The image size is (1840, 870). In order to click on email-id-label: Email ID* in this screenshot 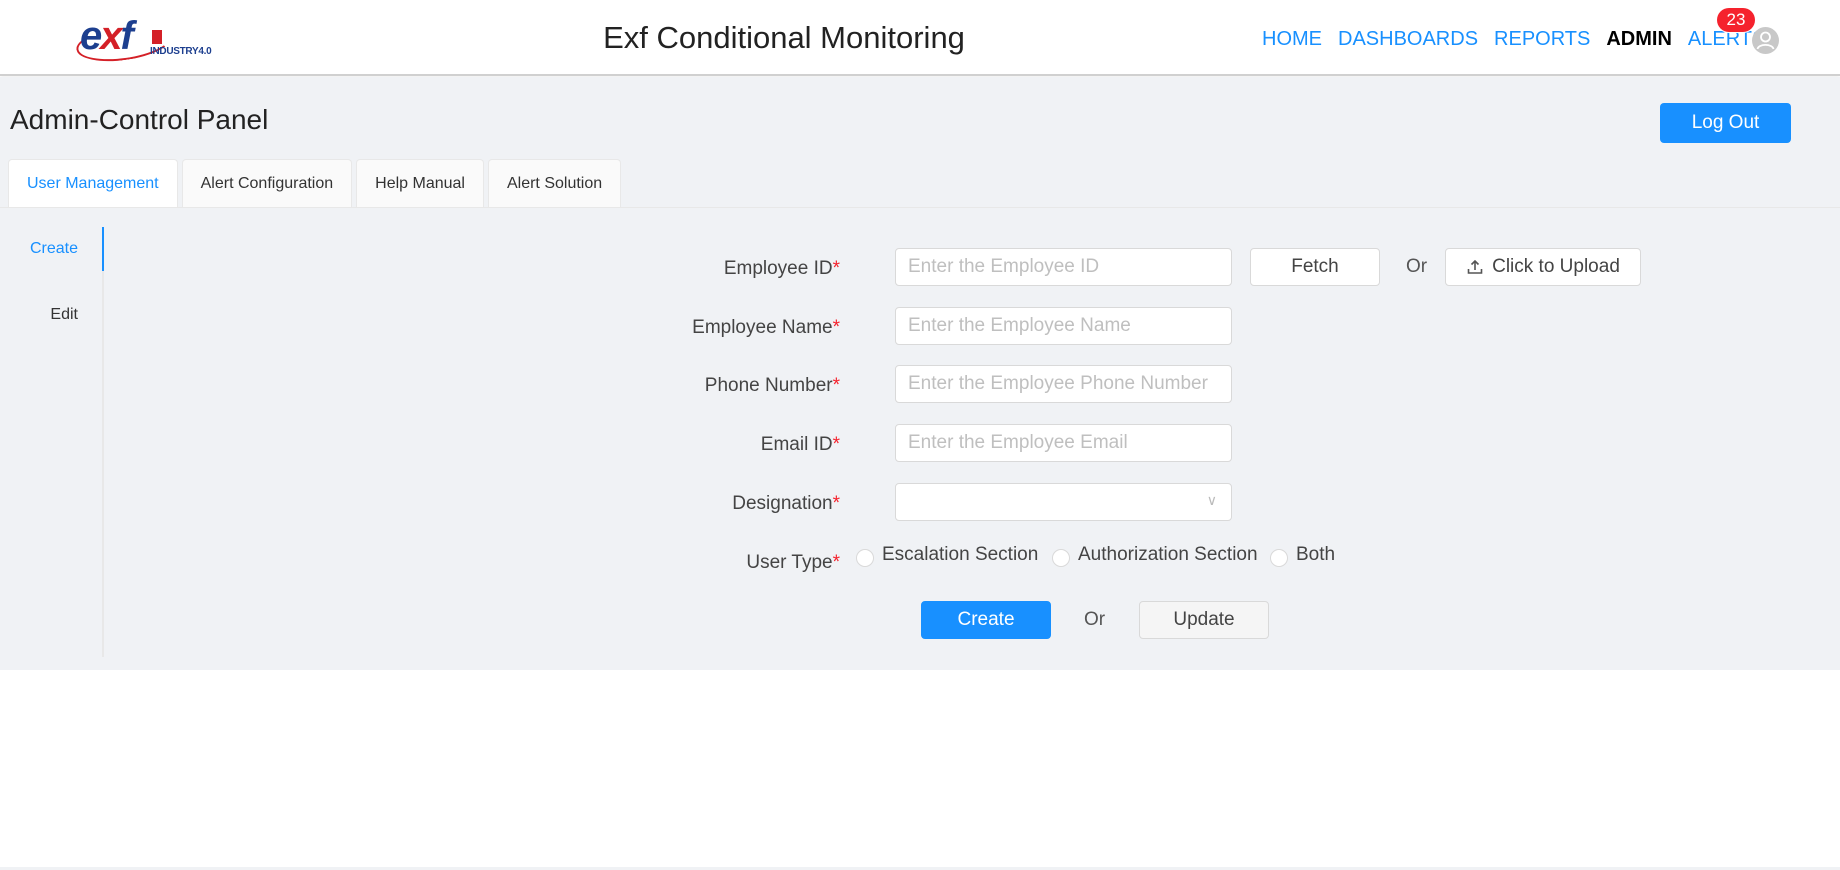, I will do `click(800, 444)`.